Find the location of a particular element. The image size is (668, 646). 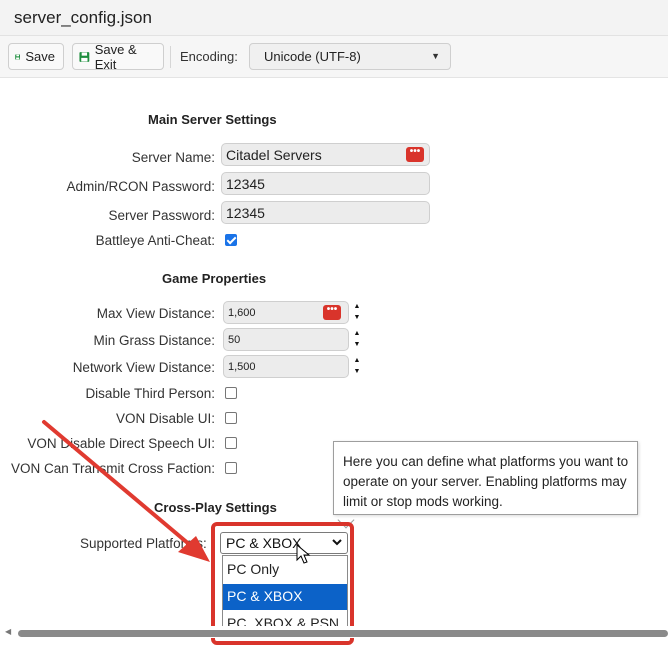

scroll-left-icon: ◀ is located at coordinates (8, 631).